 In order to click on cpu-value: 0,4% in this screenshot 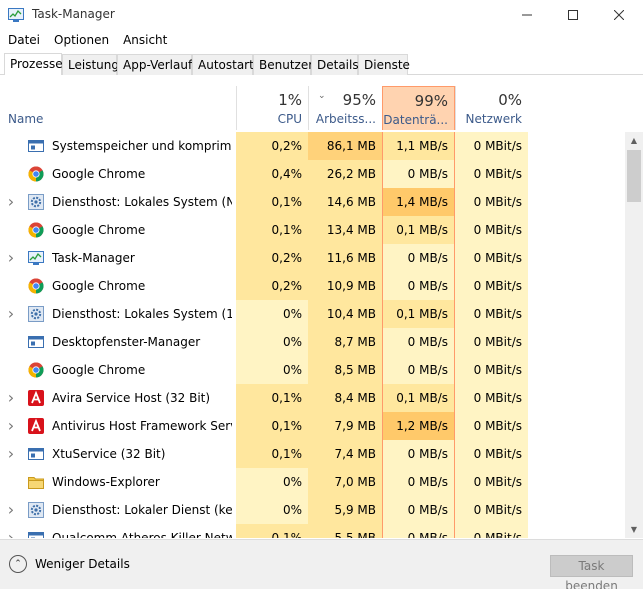, I will do `click(272, 174)`.